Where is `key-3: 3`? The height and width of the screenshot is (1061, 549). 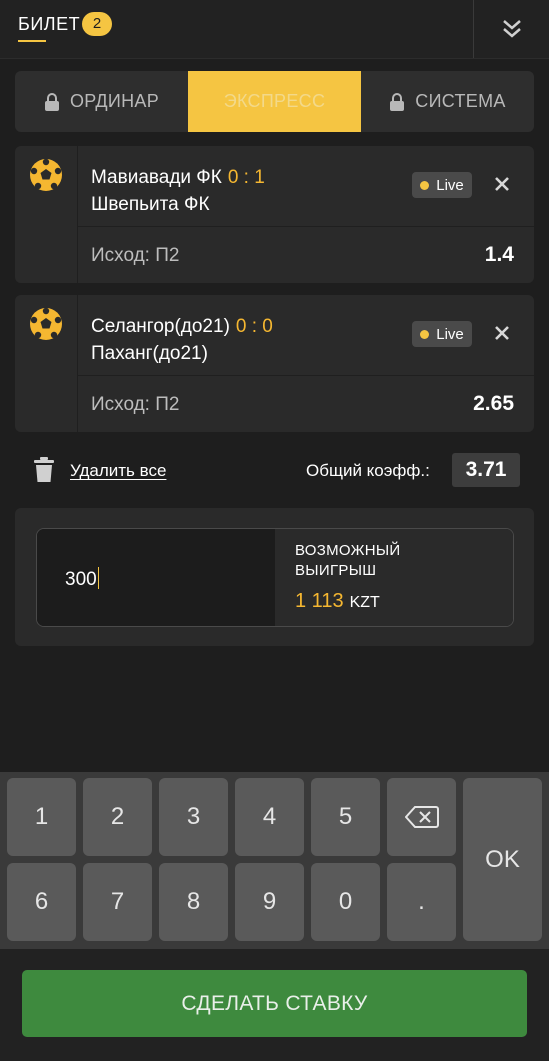 key-3: 3 is located at coordinates (193, 817).